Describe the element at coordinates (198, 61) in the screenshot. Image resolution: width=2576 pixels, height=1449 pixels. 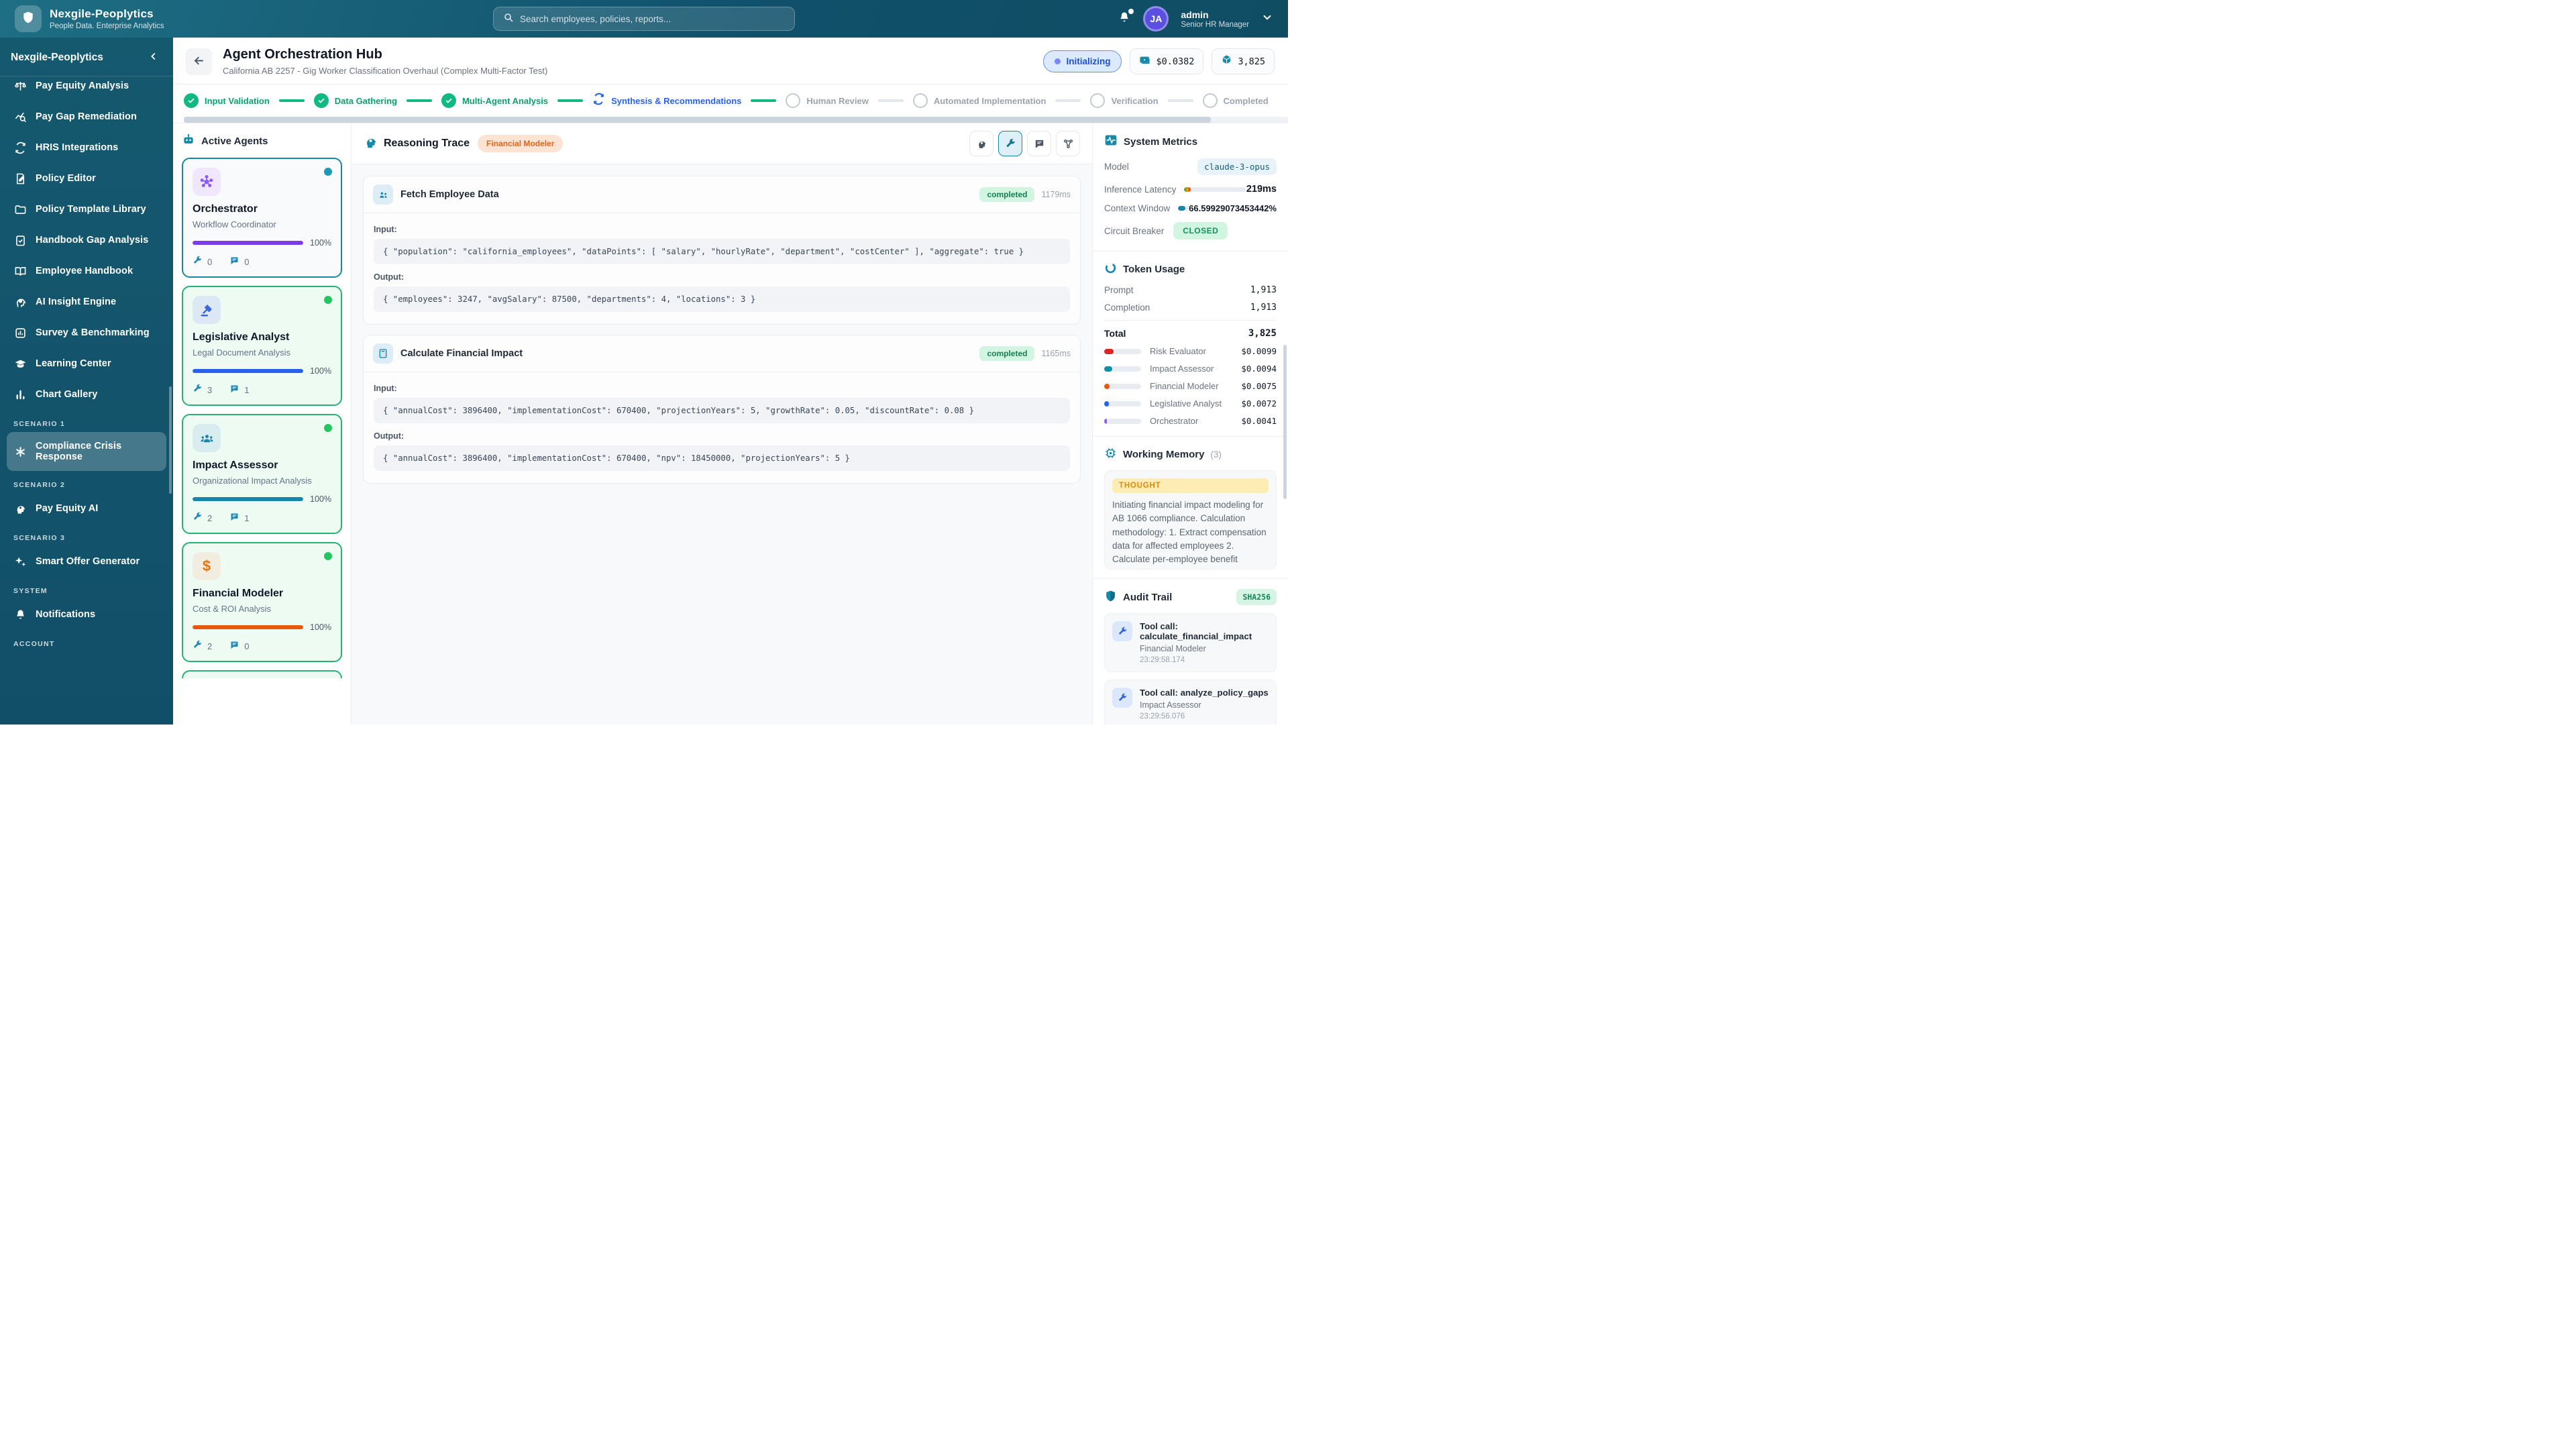
I see `back-button` at that location.